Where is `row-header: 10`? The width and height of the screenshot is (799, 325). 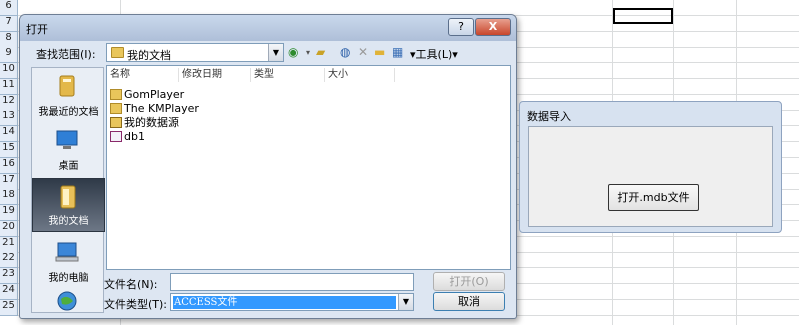 row-header: 10 is located at coordinates (9, 71).